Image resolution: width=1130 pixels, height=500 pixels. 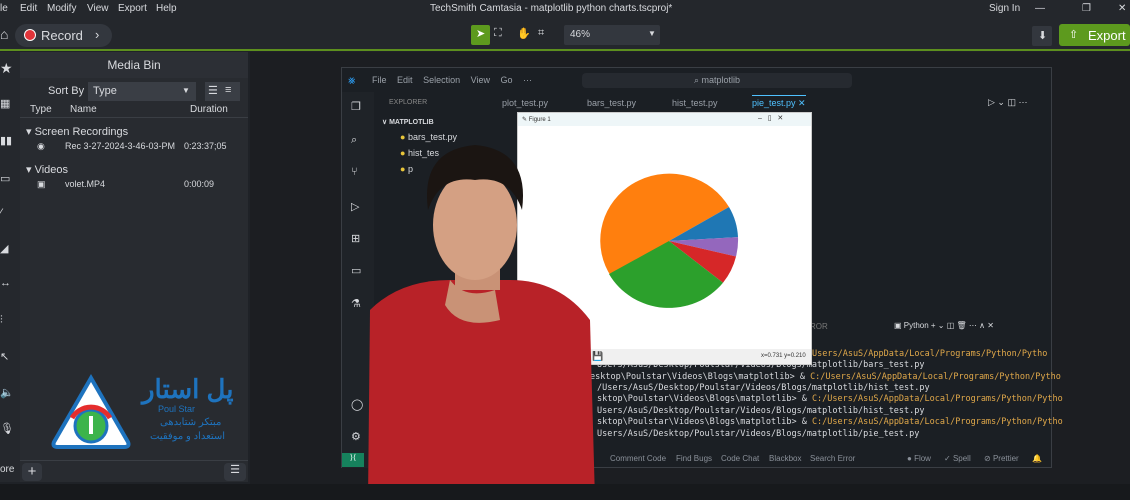 I want to click on search-input: ⌕ matplotlib, so click(x=717, y=80).